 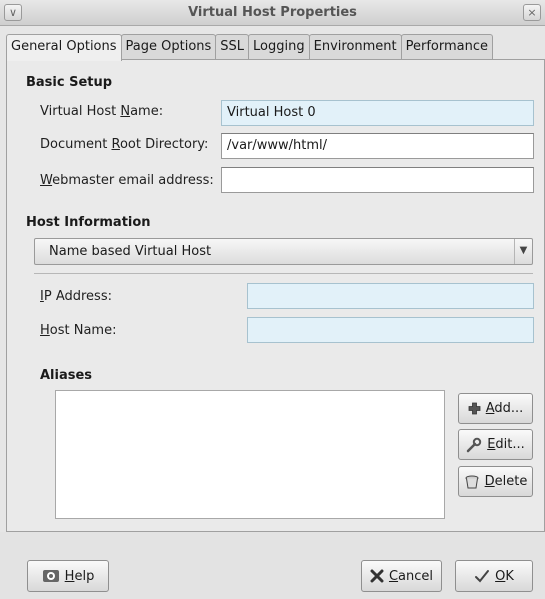 What do you see at coordinates (532, 12) in the screenshot?
I see `close-button: ×` at bounding box center [532, 12].